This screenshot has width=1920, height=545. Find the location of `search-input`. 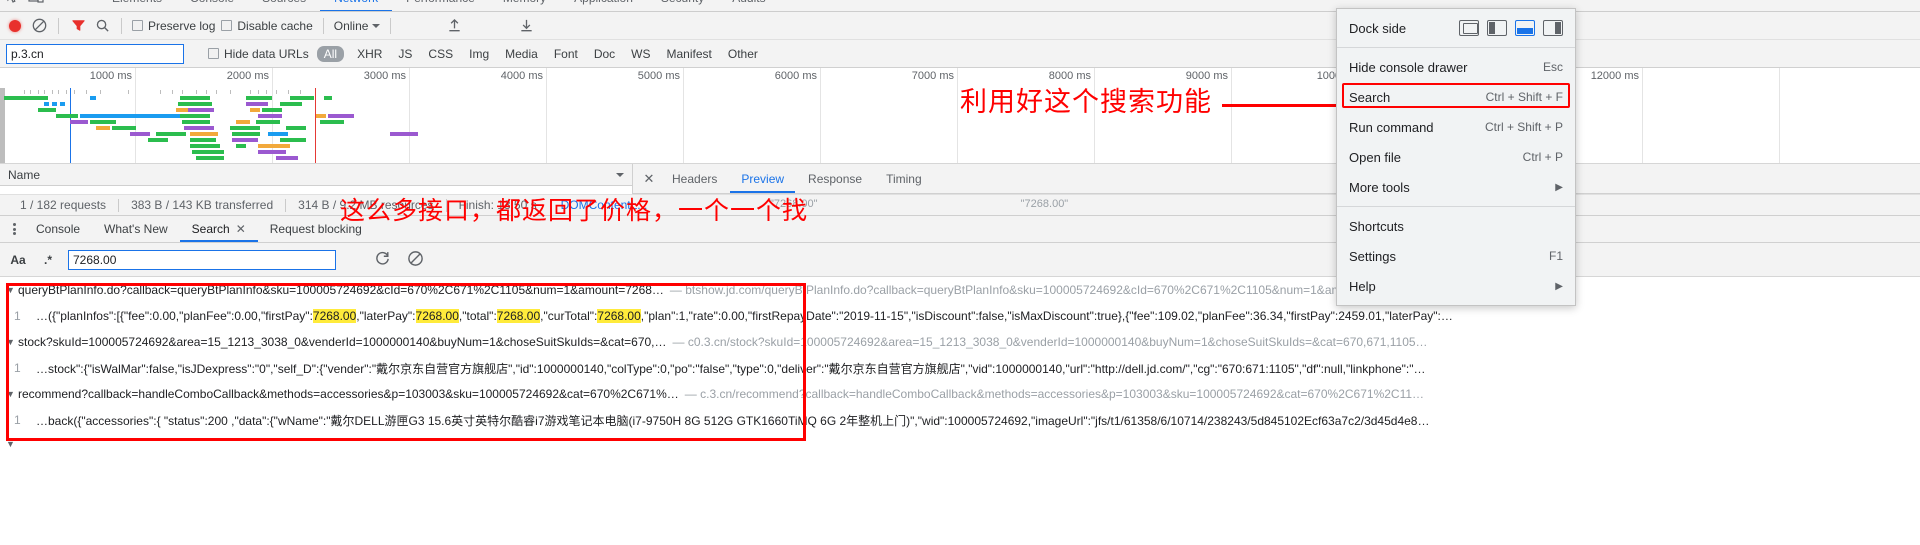

search-input is located at coordinates (202, 259).